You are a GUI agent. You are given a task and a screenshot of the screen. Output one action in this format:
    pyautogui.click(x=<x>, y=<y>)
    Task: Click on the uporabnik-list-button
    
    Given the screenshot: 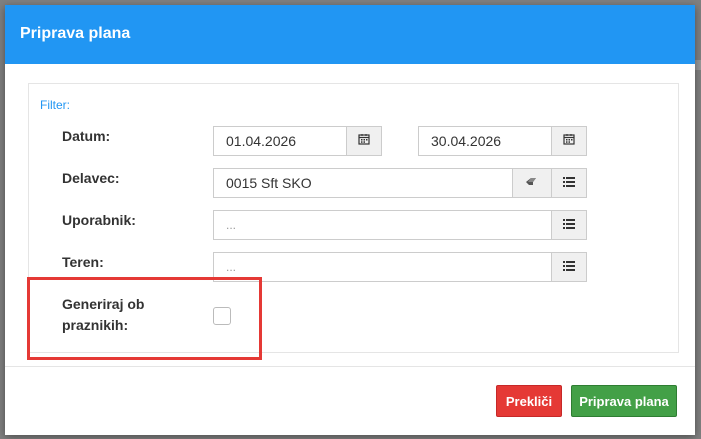 What is the action you would take?
    pyautogui.click(x=569, y=225)
    